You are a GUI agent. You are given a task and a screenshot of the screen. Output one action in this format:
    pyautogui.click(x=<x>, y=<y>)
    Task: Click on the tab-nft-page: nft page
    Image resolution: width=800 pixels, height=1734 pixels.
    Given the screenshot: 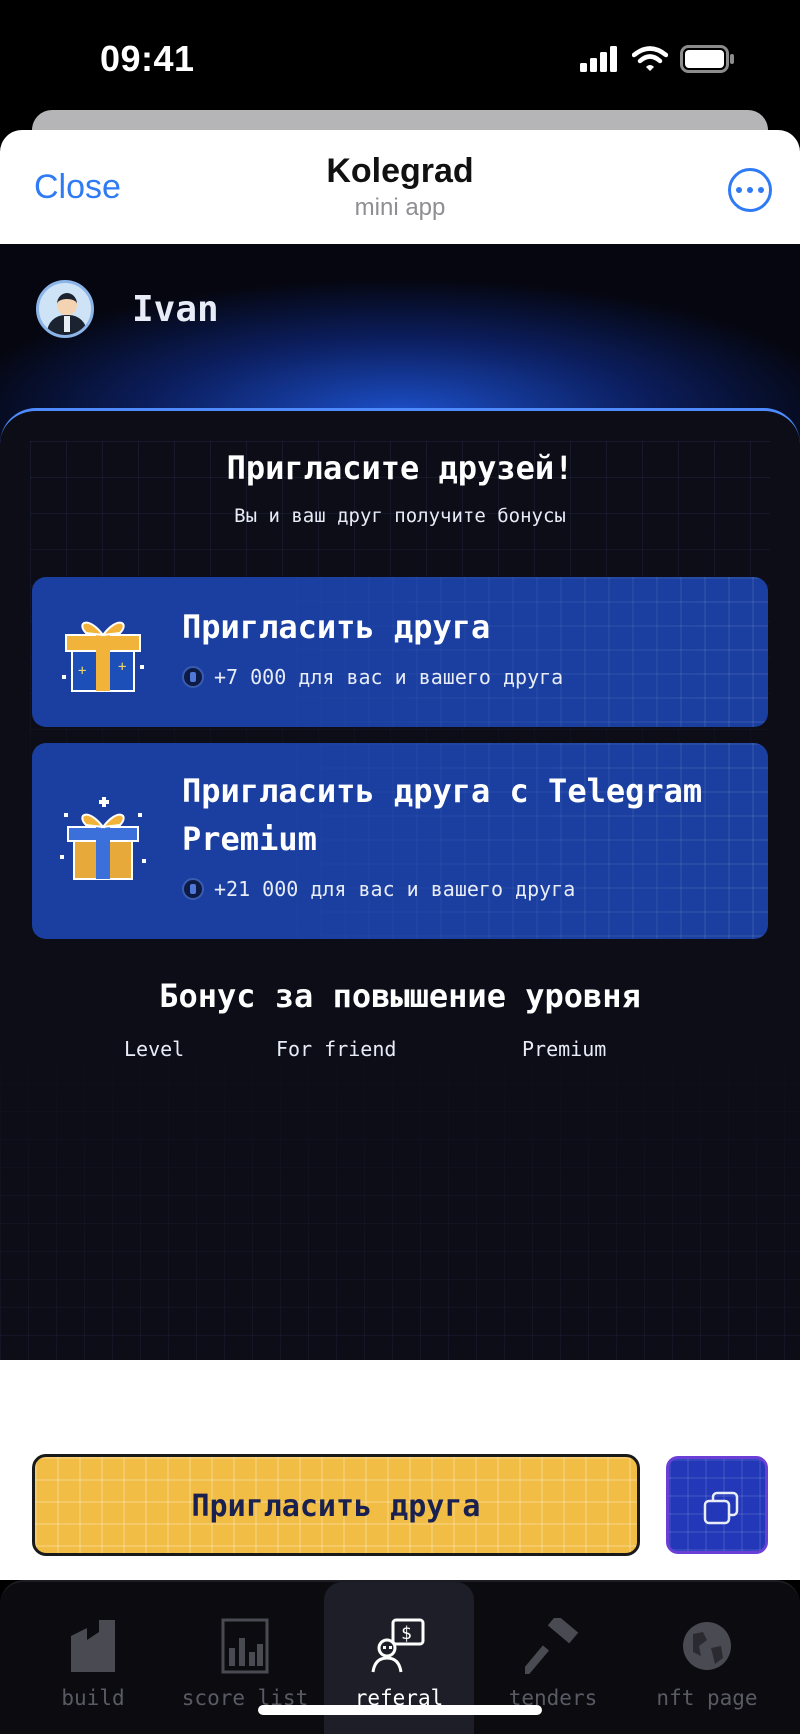 What is the action you would take?
    pyautogui.click(x=707, y=1658)
    